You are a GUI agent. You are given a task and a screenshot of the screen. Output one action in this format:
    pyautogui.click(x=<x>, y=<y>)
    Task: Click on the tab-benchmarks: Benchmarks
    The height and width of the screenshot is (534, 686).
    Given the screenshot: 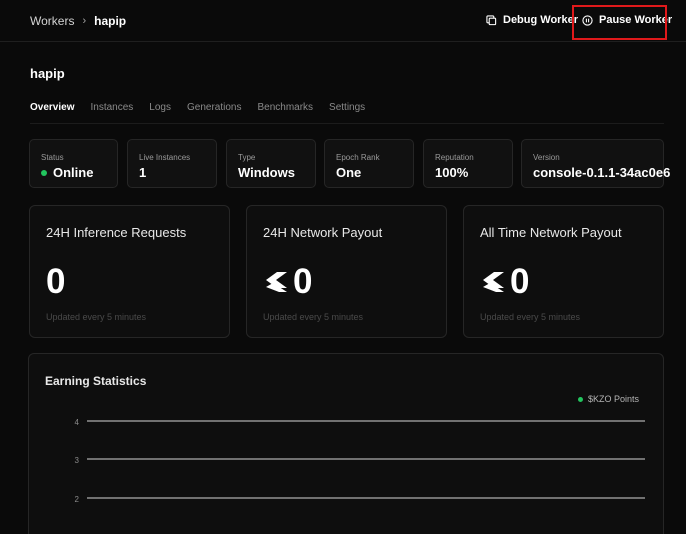 What is the action you would take?
    pyautogui.click(x=285, y=107)
    